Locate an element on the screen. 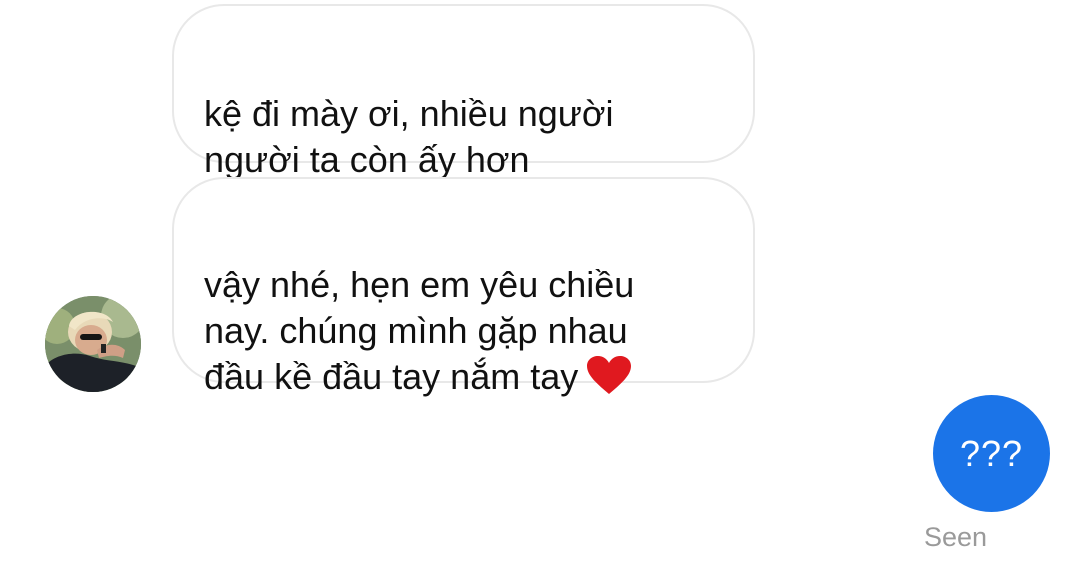 The width and height of the screenshot is (1080, 581). avatar-photo is located at coordinates (93, 344).